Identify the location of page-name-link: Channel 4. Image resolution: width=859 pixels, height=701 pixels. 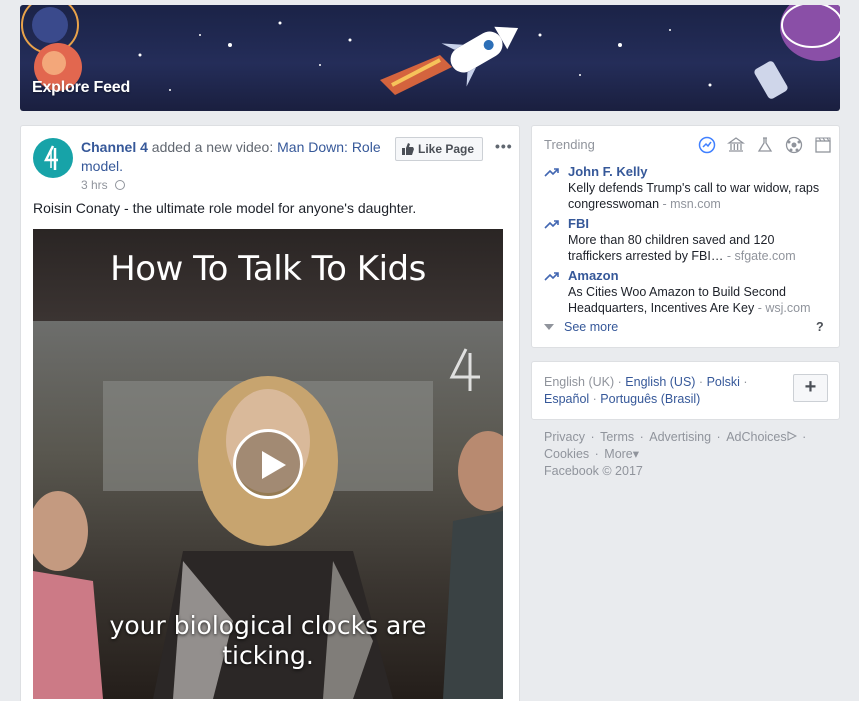
(114, 147).